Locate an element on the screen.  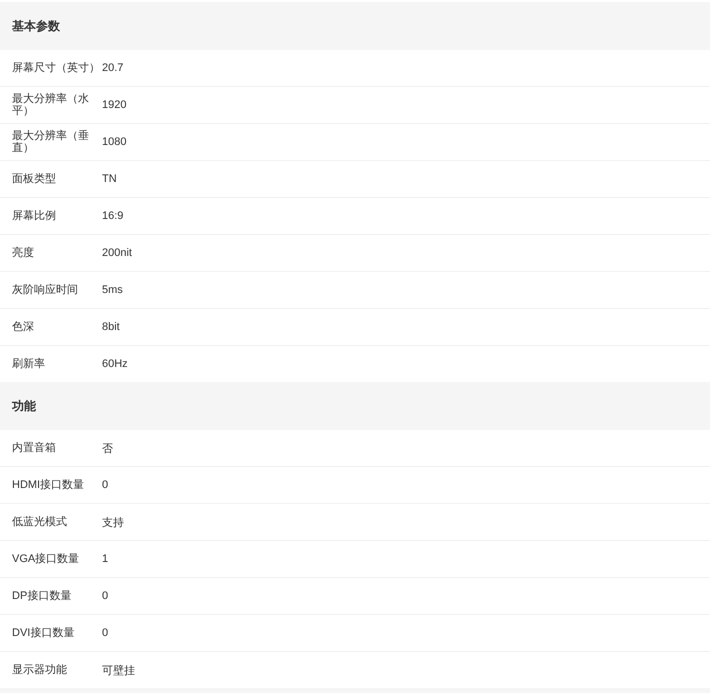
spec-label: 屏幕比例 is located at coordinates (34, 216).